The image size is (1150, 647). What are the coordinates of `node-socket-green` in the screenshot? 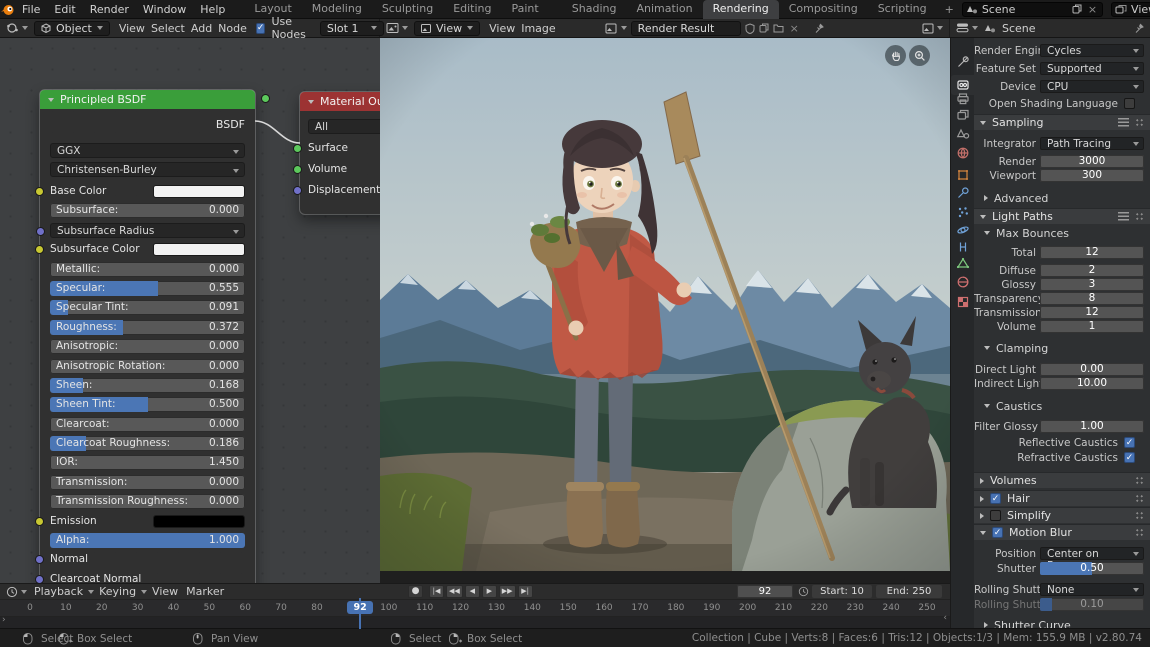 It's located at (297, 169).